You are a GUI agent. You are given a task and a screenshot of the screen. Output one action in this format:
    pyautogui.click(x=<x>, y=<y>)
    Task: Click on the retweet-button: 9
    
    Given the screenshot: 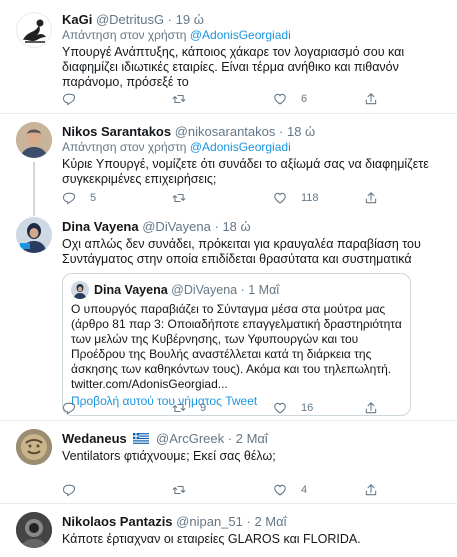 What is the action you would take?
    pyautogui.click(x=189, y=408)
    